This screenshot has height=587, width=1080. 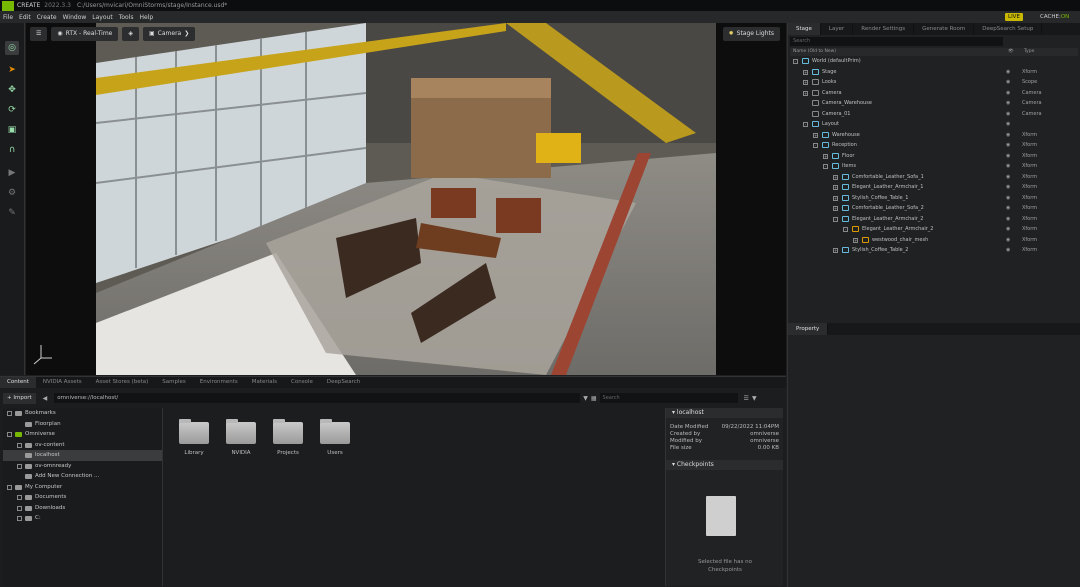 I want to click on folder-tree-item: My Computer, so click(x=82, y=487).